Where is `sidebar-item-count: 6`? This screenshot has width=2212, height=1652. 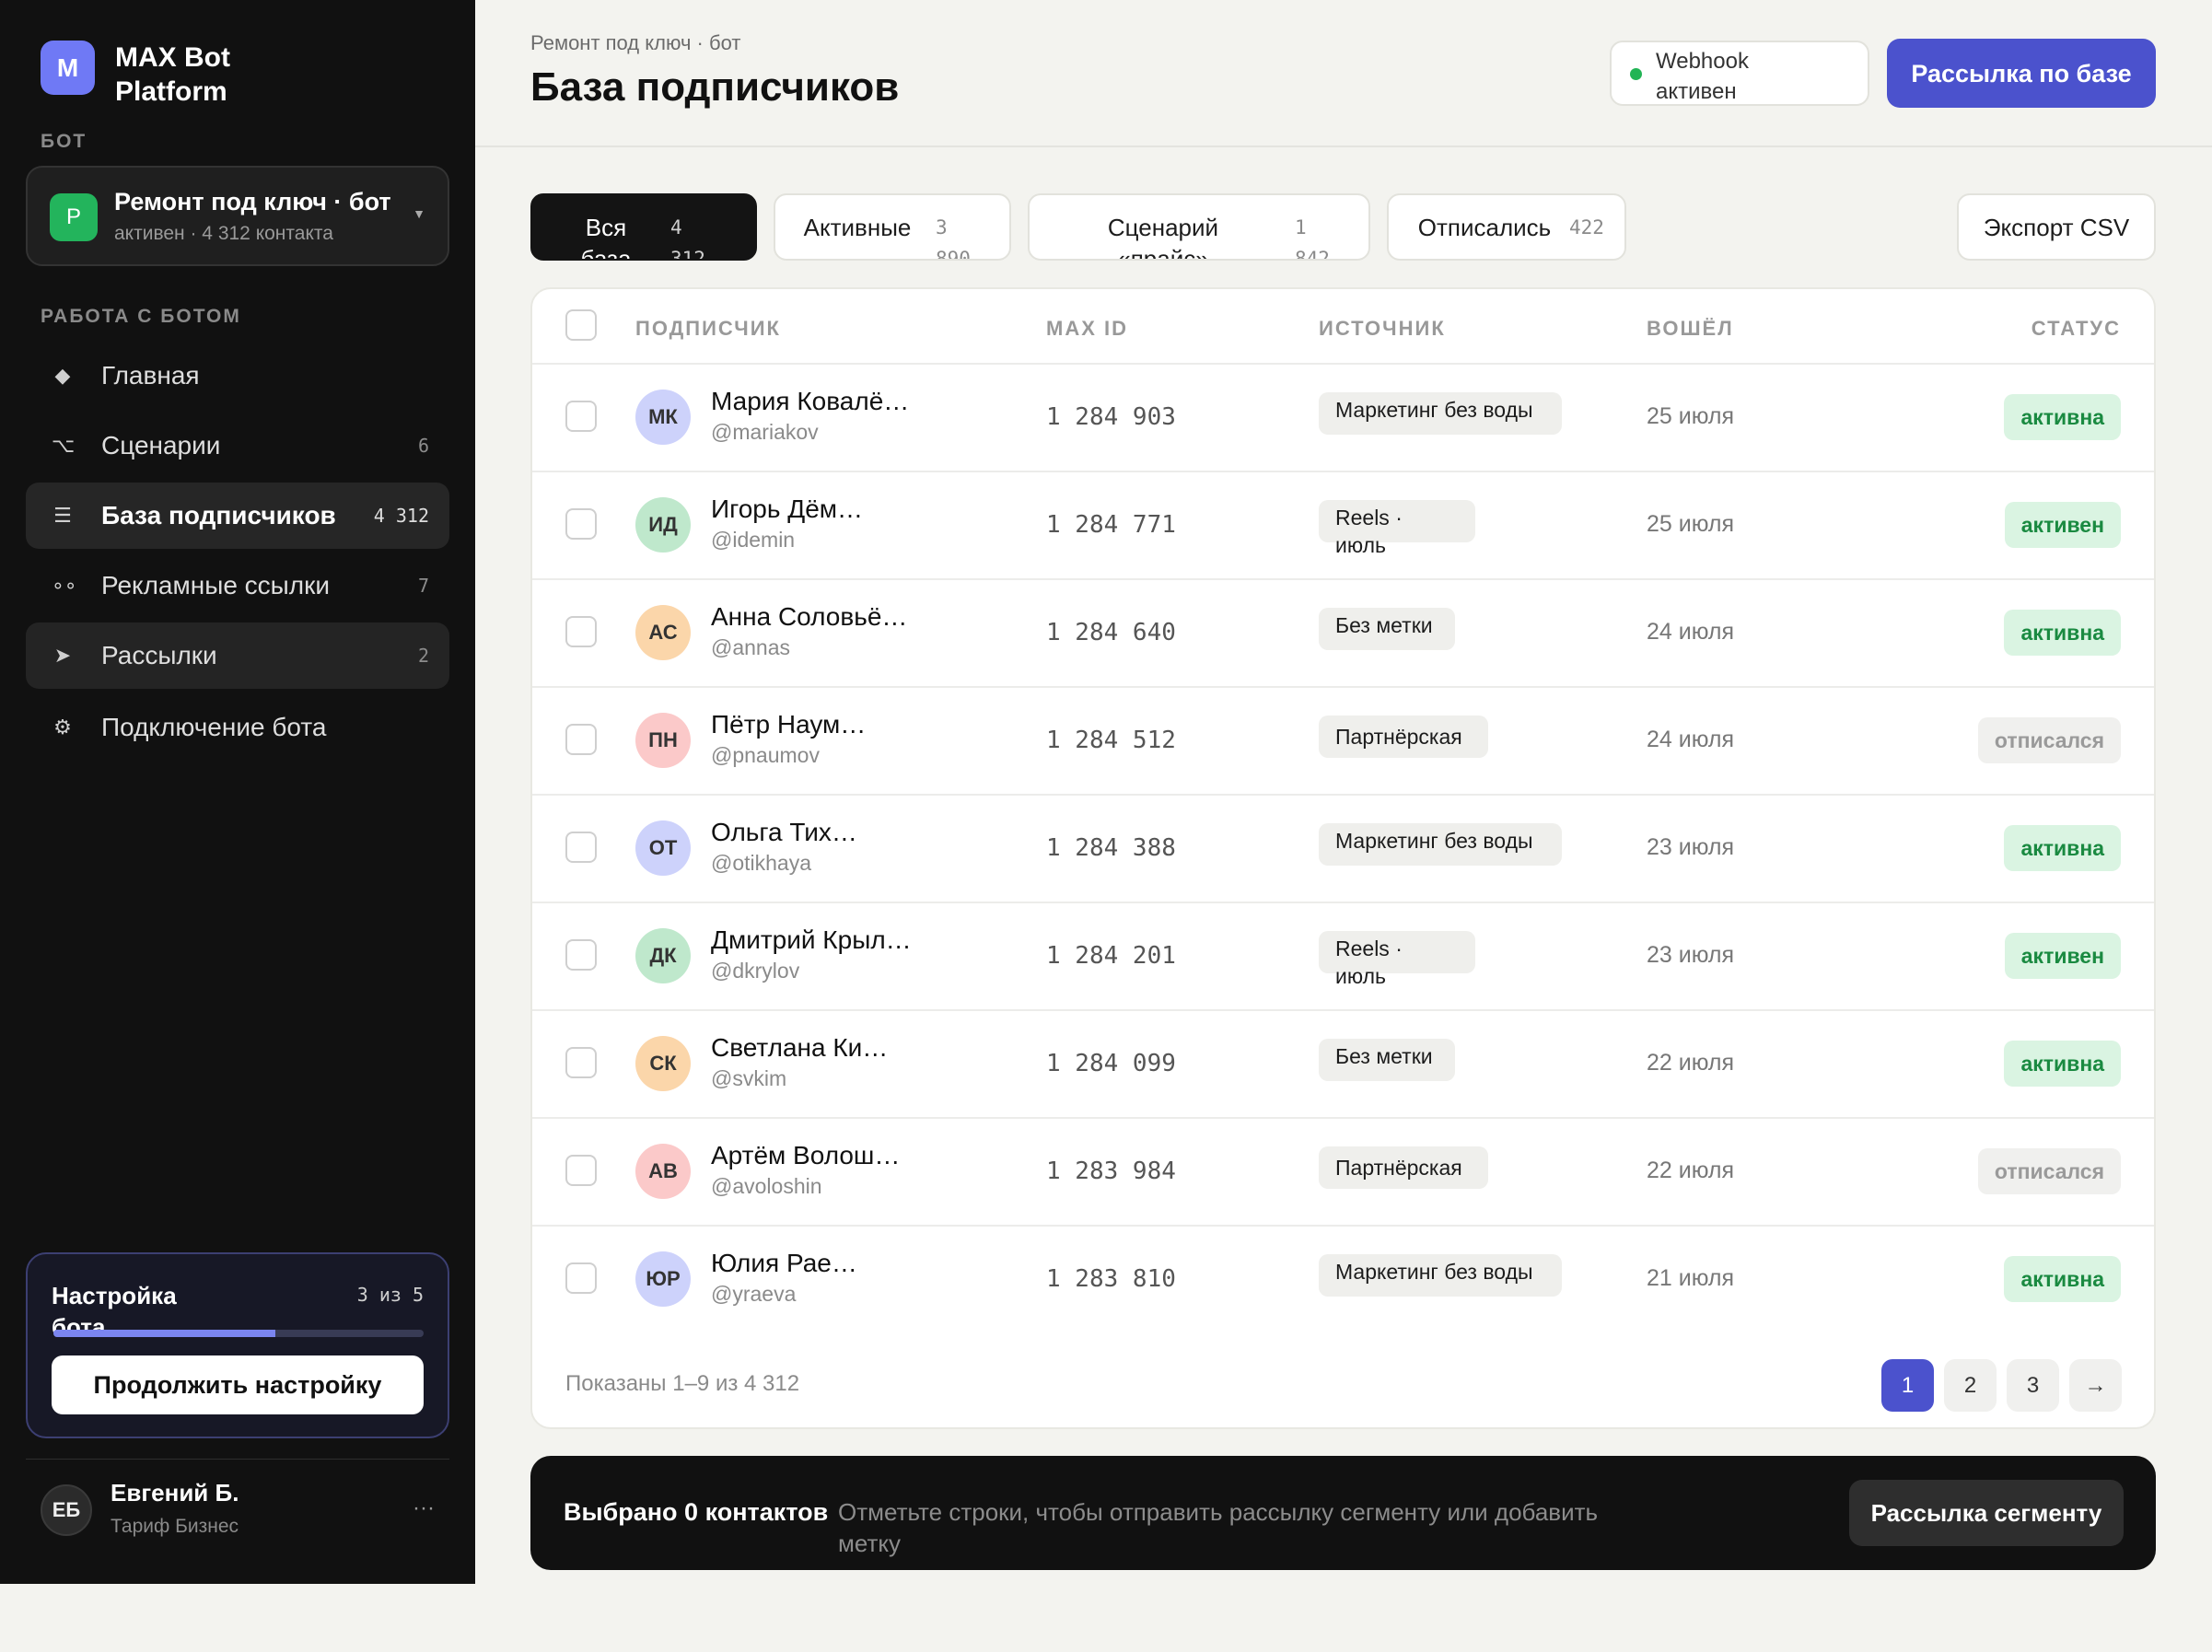 sidebar-item-count: 6 is located at coordinates (423, 446).